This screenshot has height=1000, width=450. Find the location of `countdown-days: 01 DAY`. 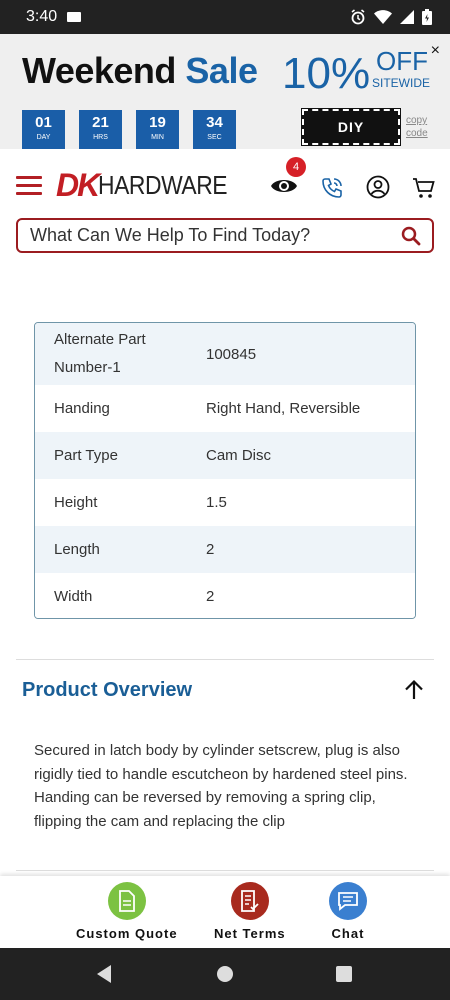

countdown-days: 01 DAY is located at coordinates (43, 130).